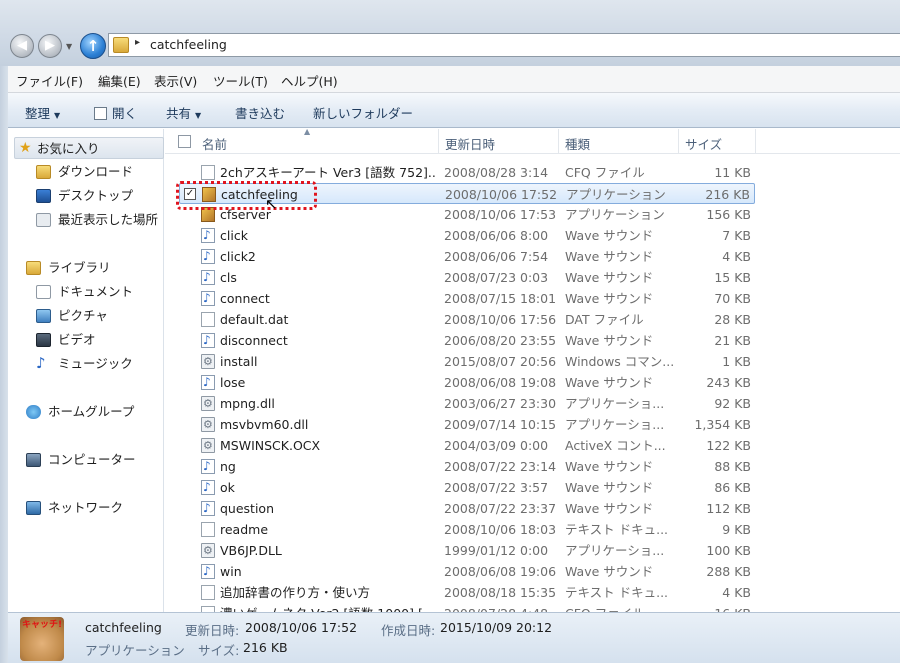  Describe the element at coordinates (467, 466) in the screenshot. I see `table-row: ng 2008/07/22 23:14 Wave サウンド 88 KB` at that location.